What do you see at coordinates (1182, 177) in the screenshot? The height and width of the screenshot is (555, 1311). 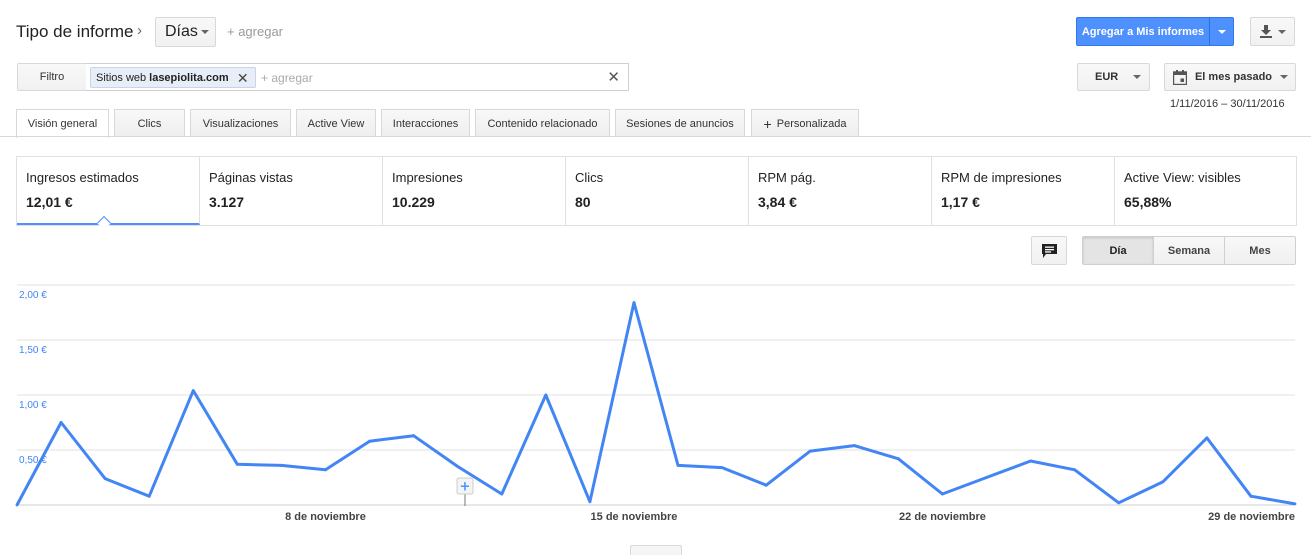 I see `metric-label: Active View: visibles` at bounding box center [1182, 177].